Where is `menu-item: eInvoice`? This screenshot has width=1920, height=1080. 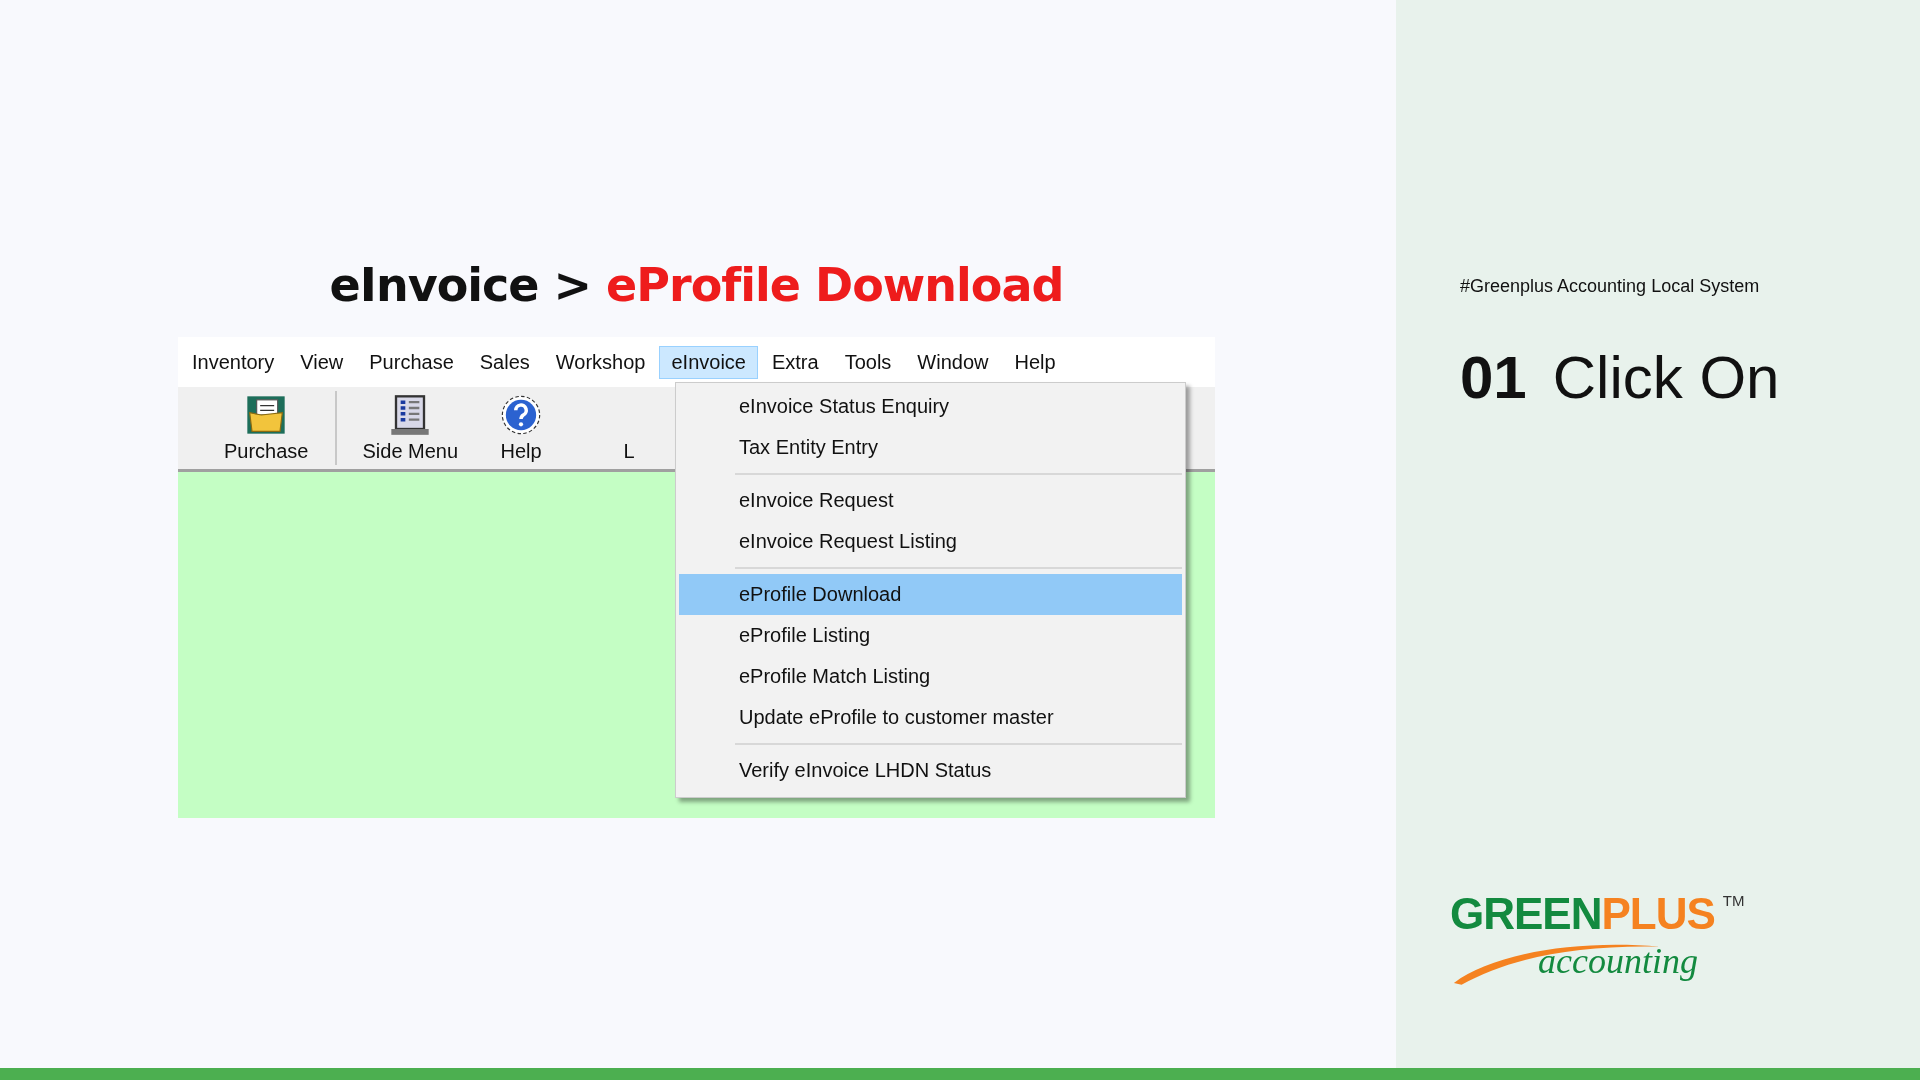 menu-item: eInvoice is located at coordinates (708, 362).